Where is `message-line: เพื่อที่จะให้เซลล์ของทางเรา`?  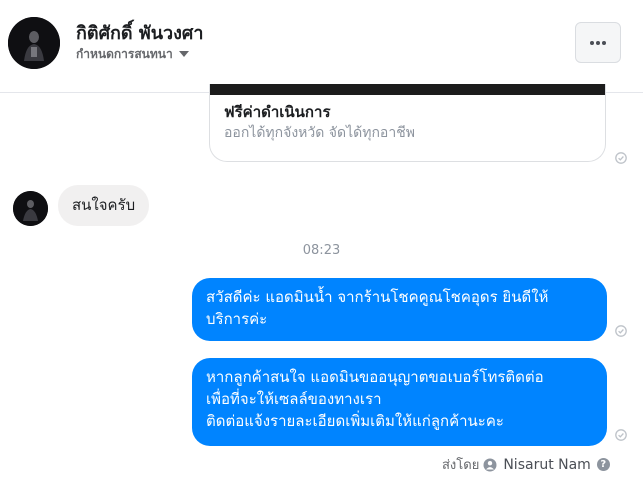
message-line: เพื่อที่จะให้เซลล์ของทางเรา is located at coordinates (294, 399).